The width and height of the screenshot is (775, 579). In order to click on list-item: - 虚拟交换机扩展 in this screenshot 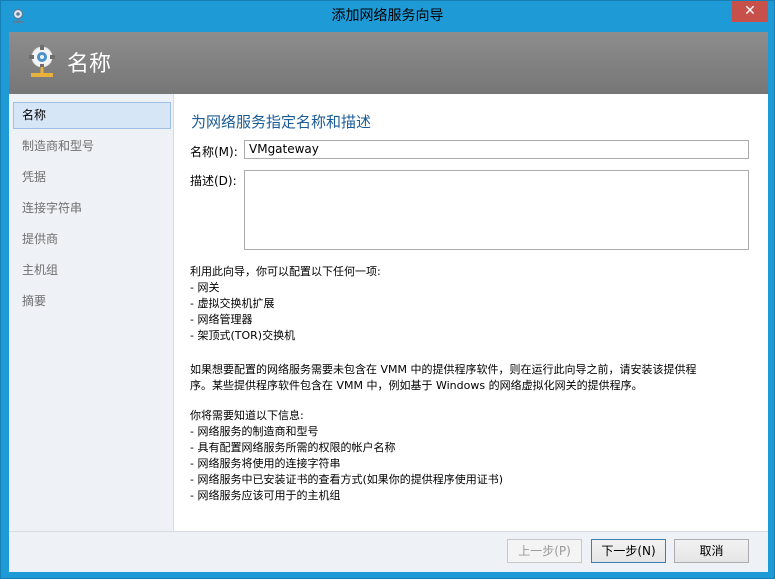, I will do `click(232, 303)`.